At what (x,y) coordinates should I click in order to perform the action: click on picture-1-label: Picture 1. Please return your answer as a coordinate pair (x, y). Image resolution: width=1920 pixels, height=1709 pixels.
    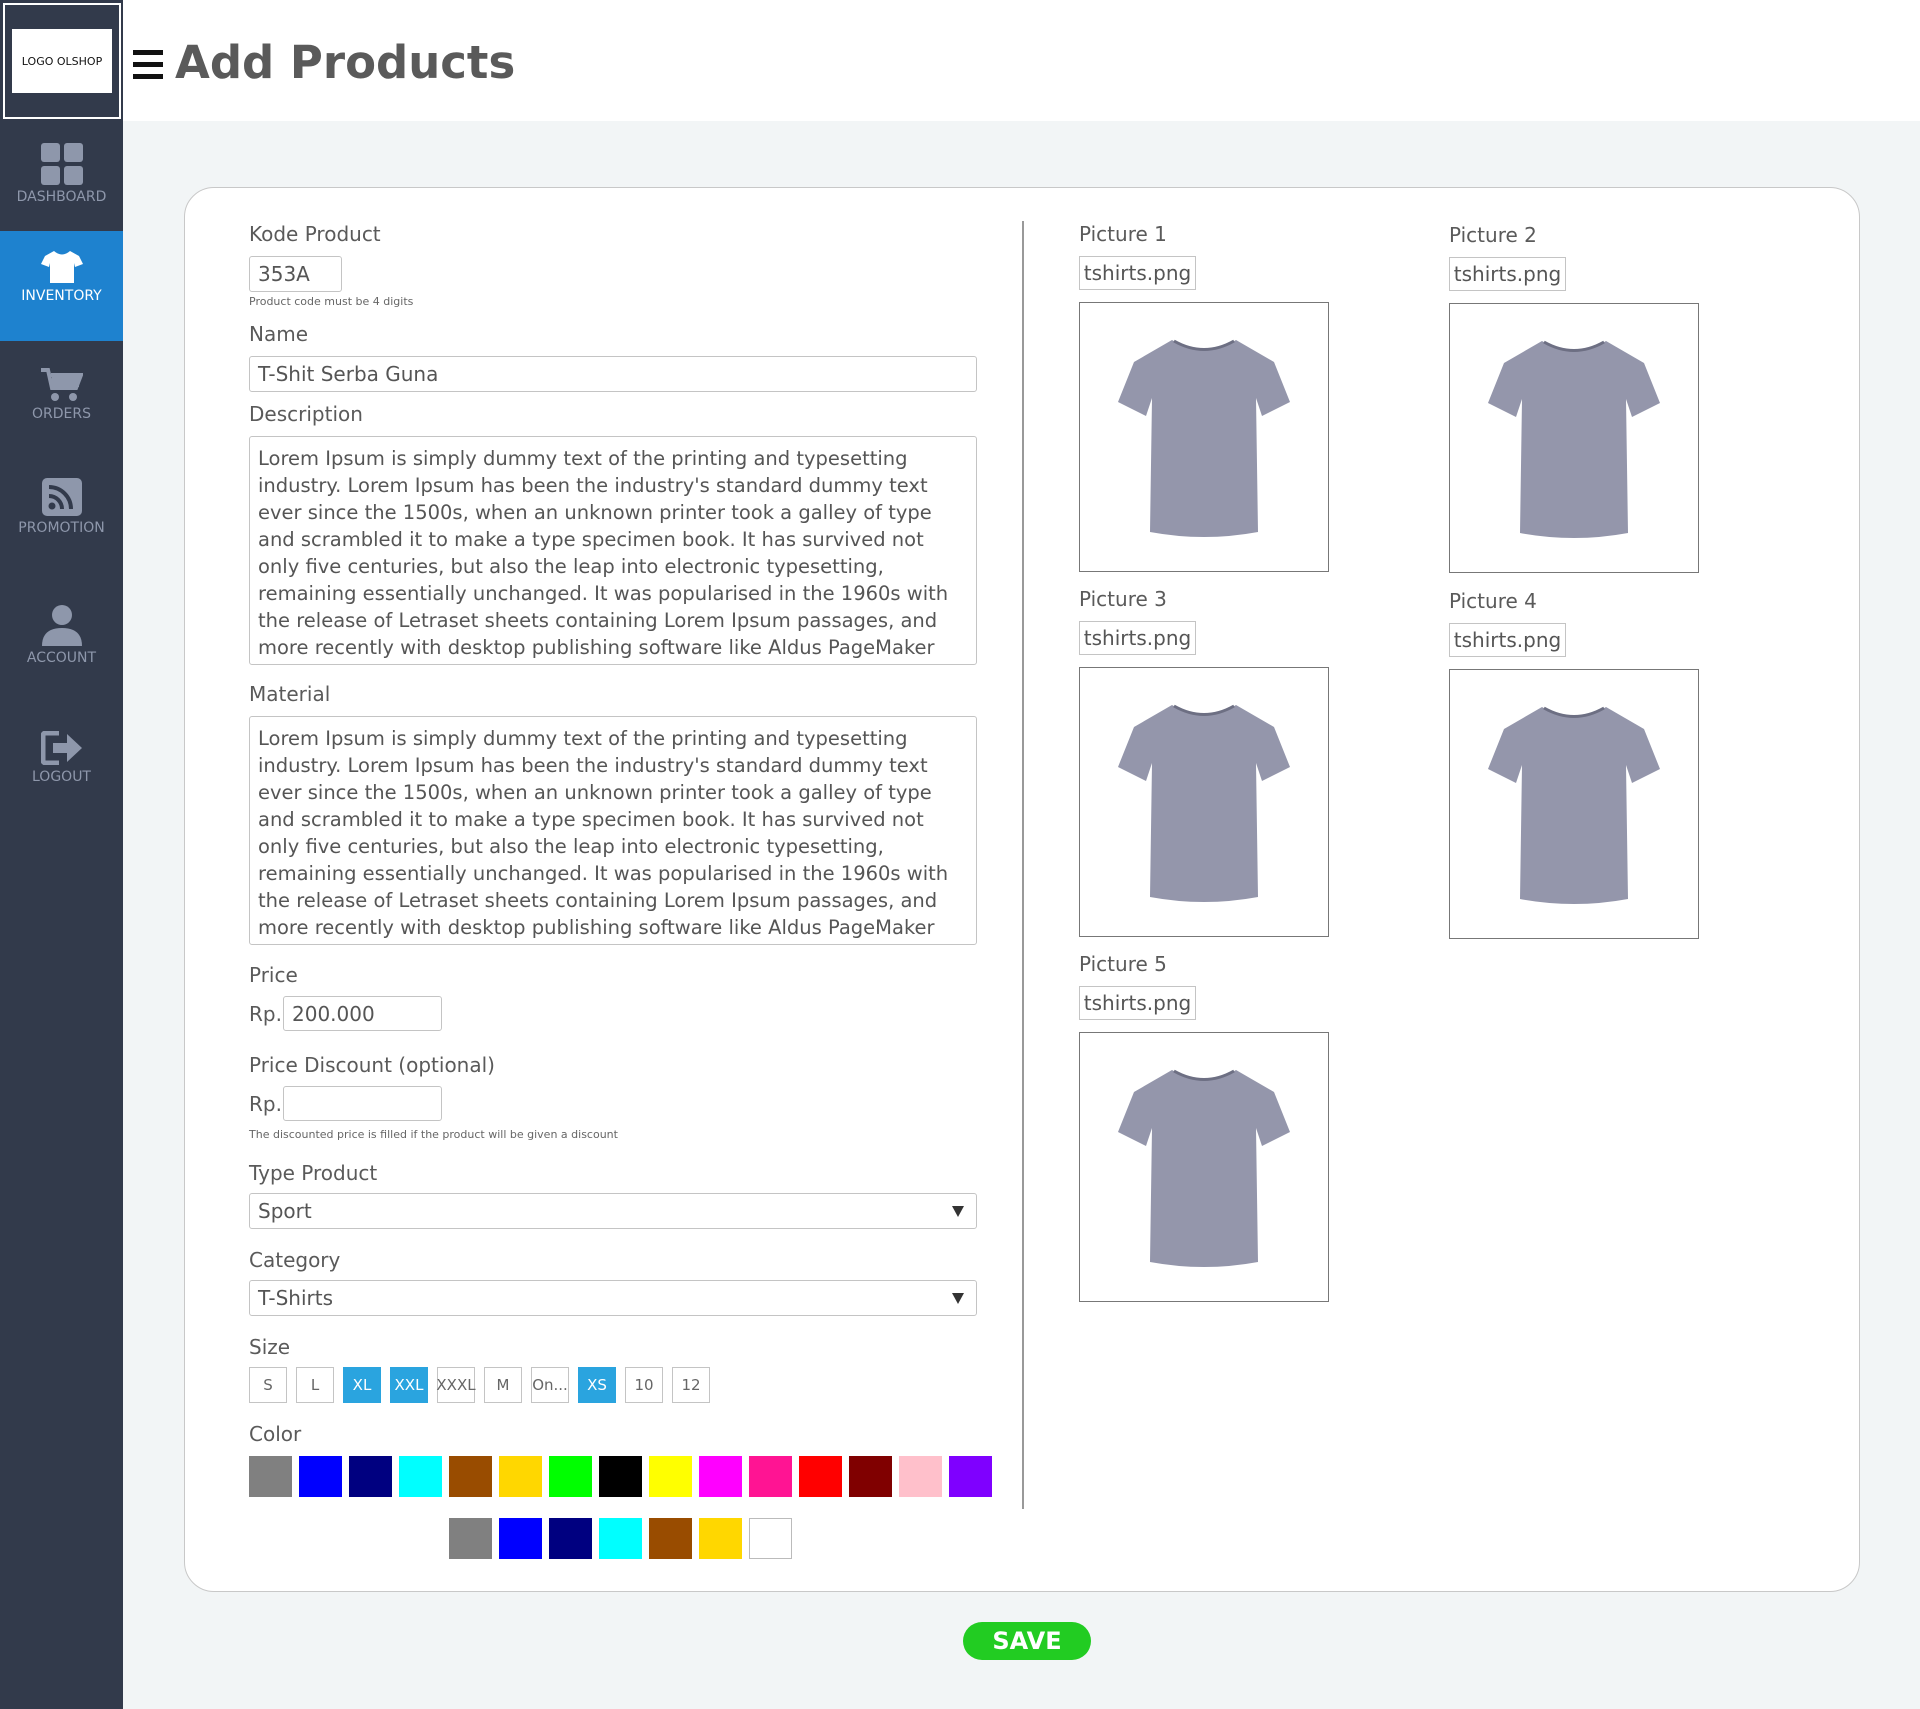
    Looking at the image, I should click on (1123, 234).